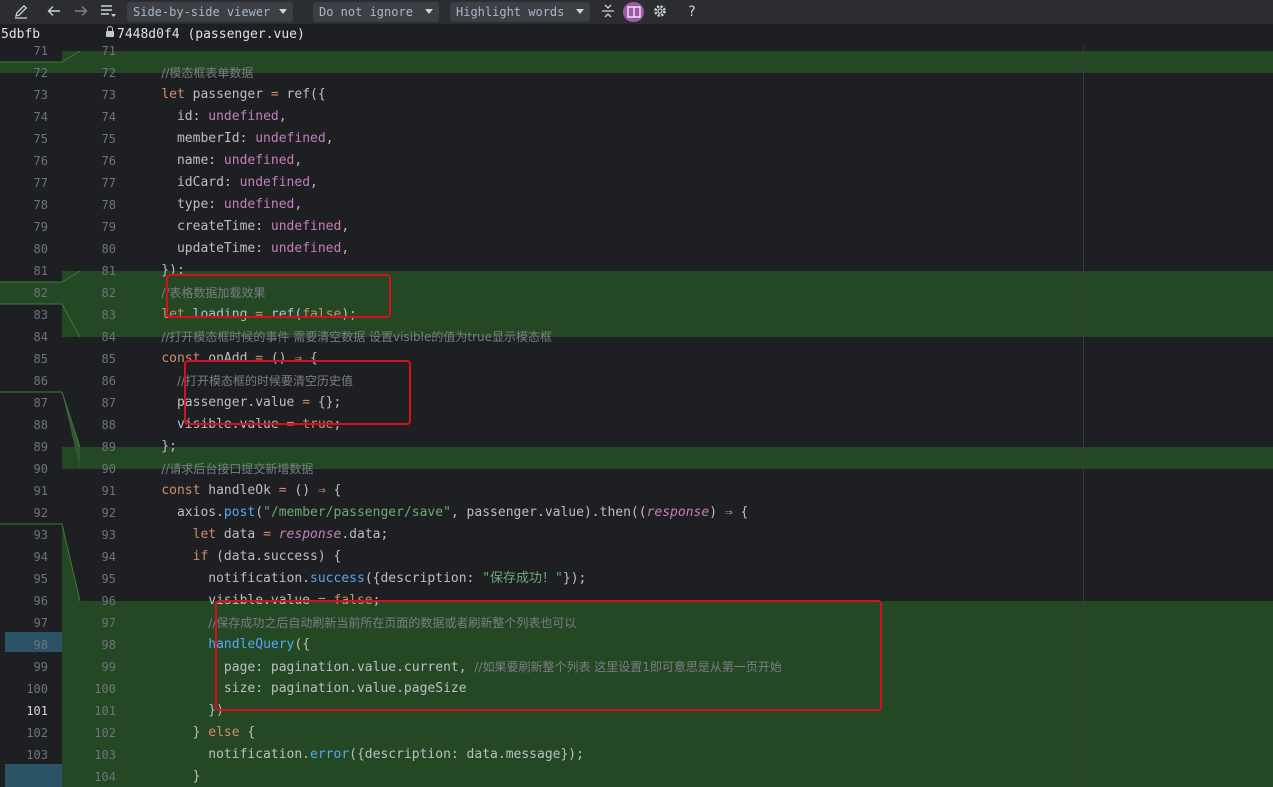 The width and height of the screenshot is (1273, 787). Describe the element at coordinates (692, 12) in the screenshot. I see `help-icon: ?` at that location.